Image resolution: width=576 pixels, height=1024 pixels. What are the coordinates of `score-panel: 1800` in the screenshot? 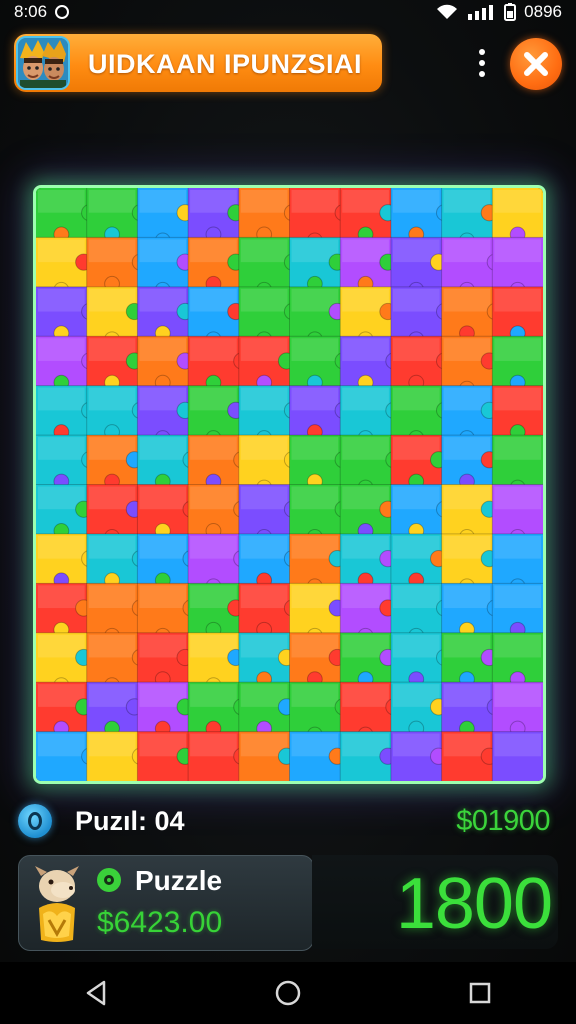 It's located at (435, 902).